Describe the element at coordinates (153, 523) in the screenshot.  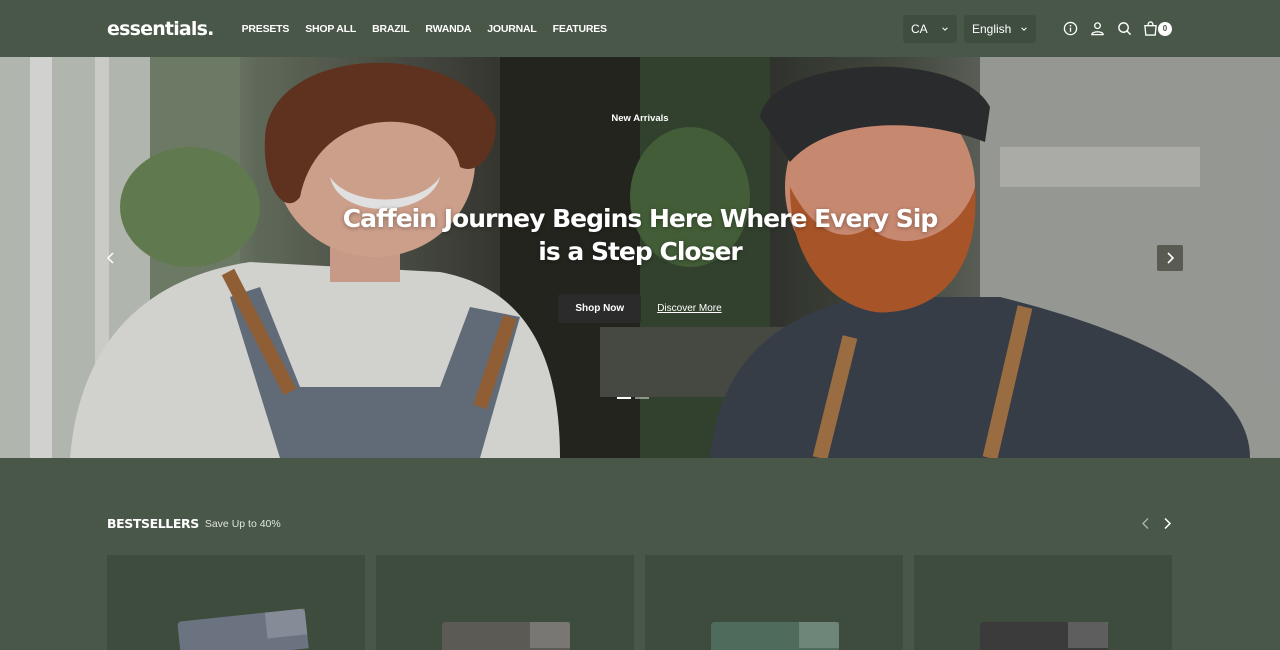
I see `bestsellers-title: BESTSELLERS` at that location.